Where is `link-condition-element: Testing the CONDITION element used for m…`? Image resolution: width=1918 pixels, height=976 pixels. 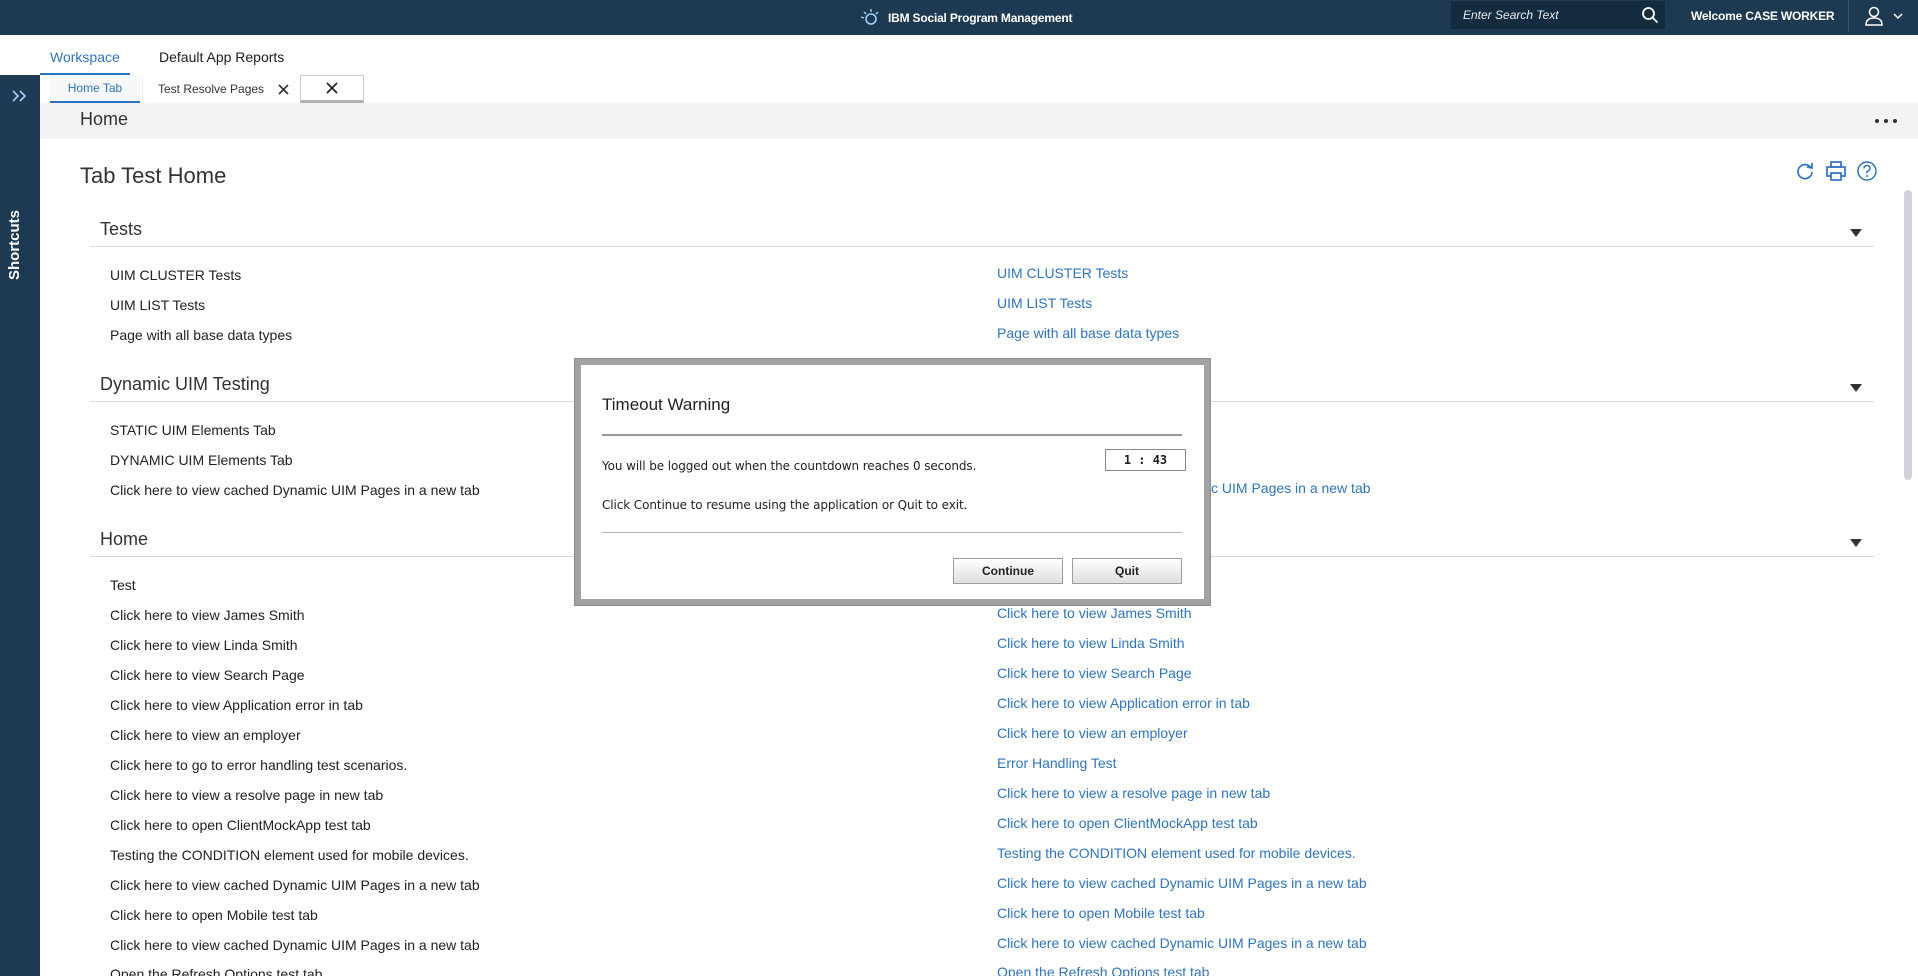
link-condition-element: Testing the CONDITION element used for m… is located at coordinates (1176, 853).